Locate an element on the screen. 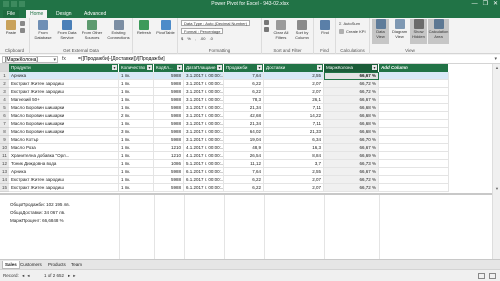 This screenshot has width=500, height=281. column-header: Add Column is located at coordinates (414, 68).